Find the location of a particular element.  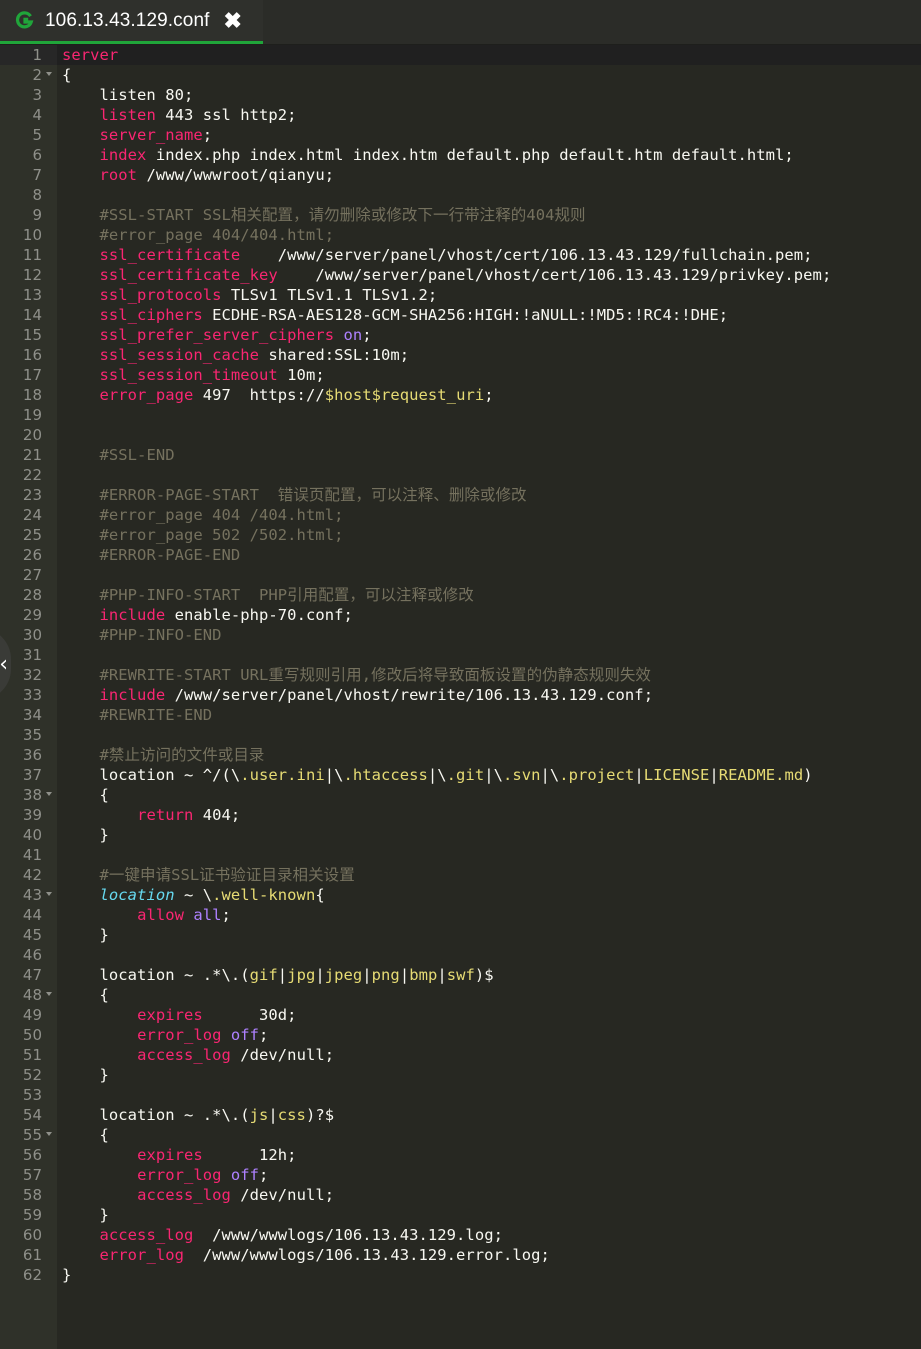

code-line: 27 is located at coordinates (460, 575).